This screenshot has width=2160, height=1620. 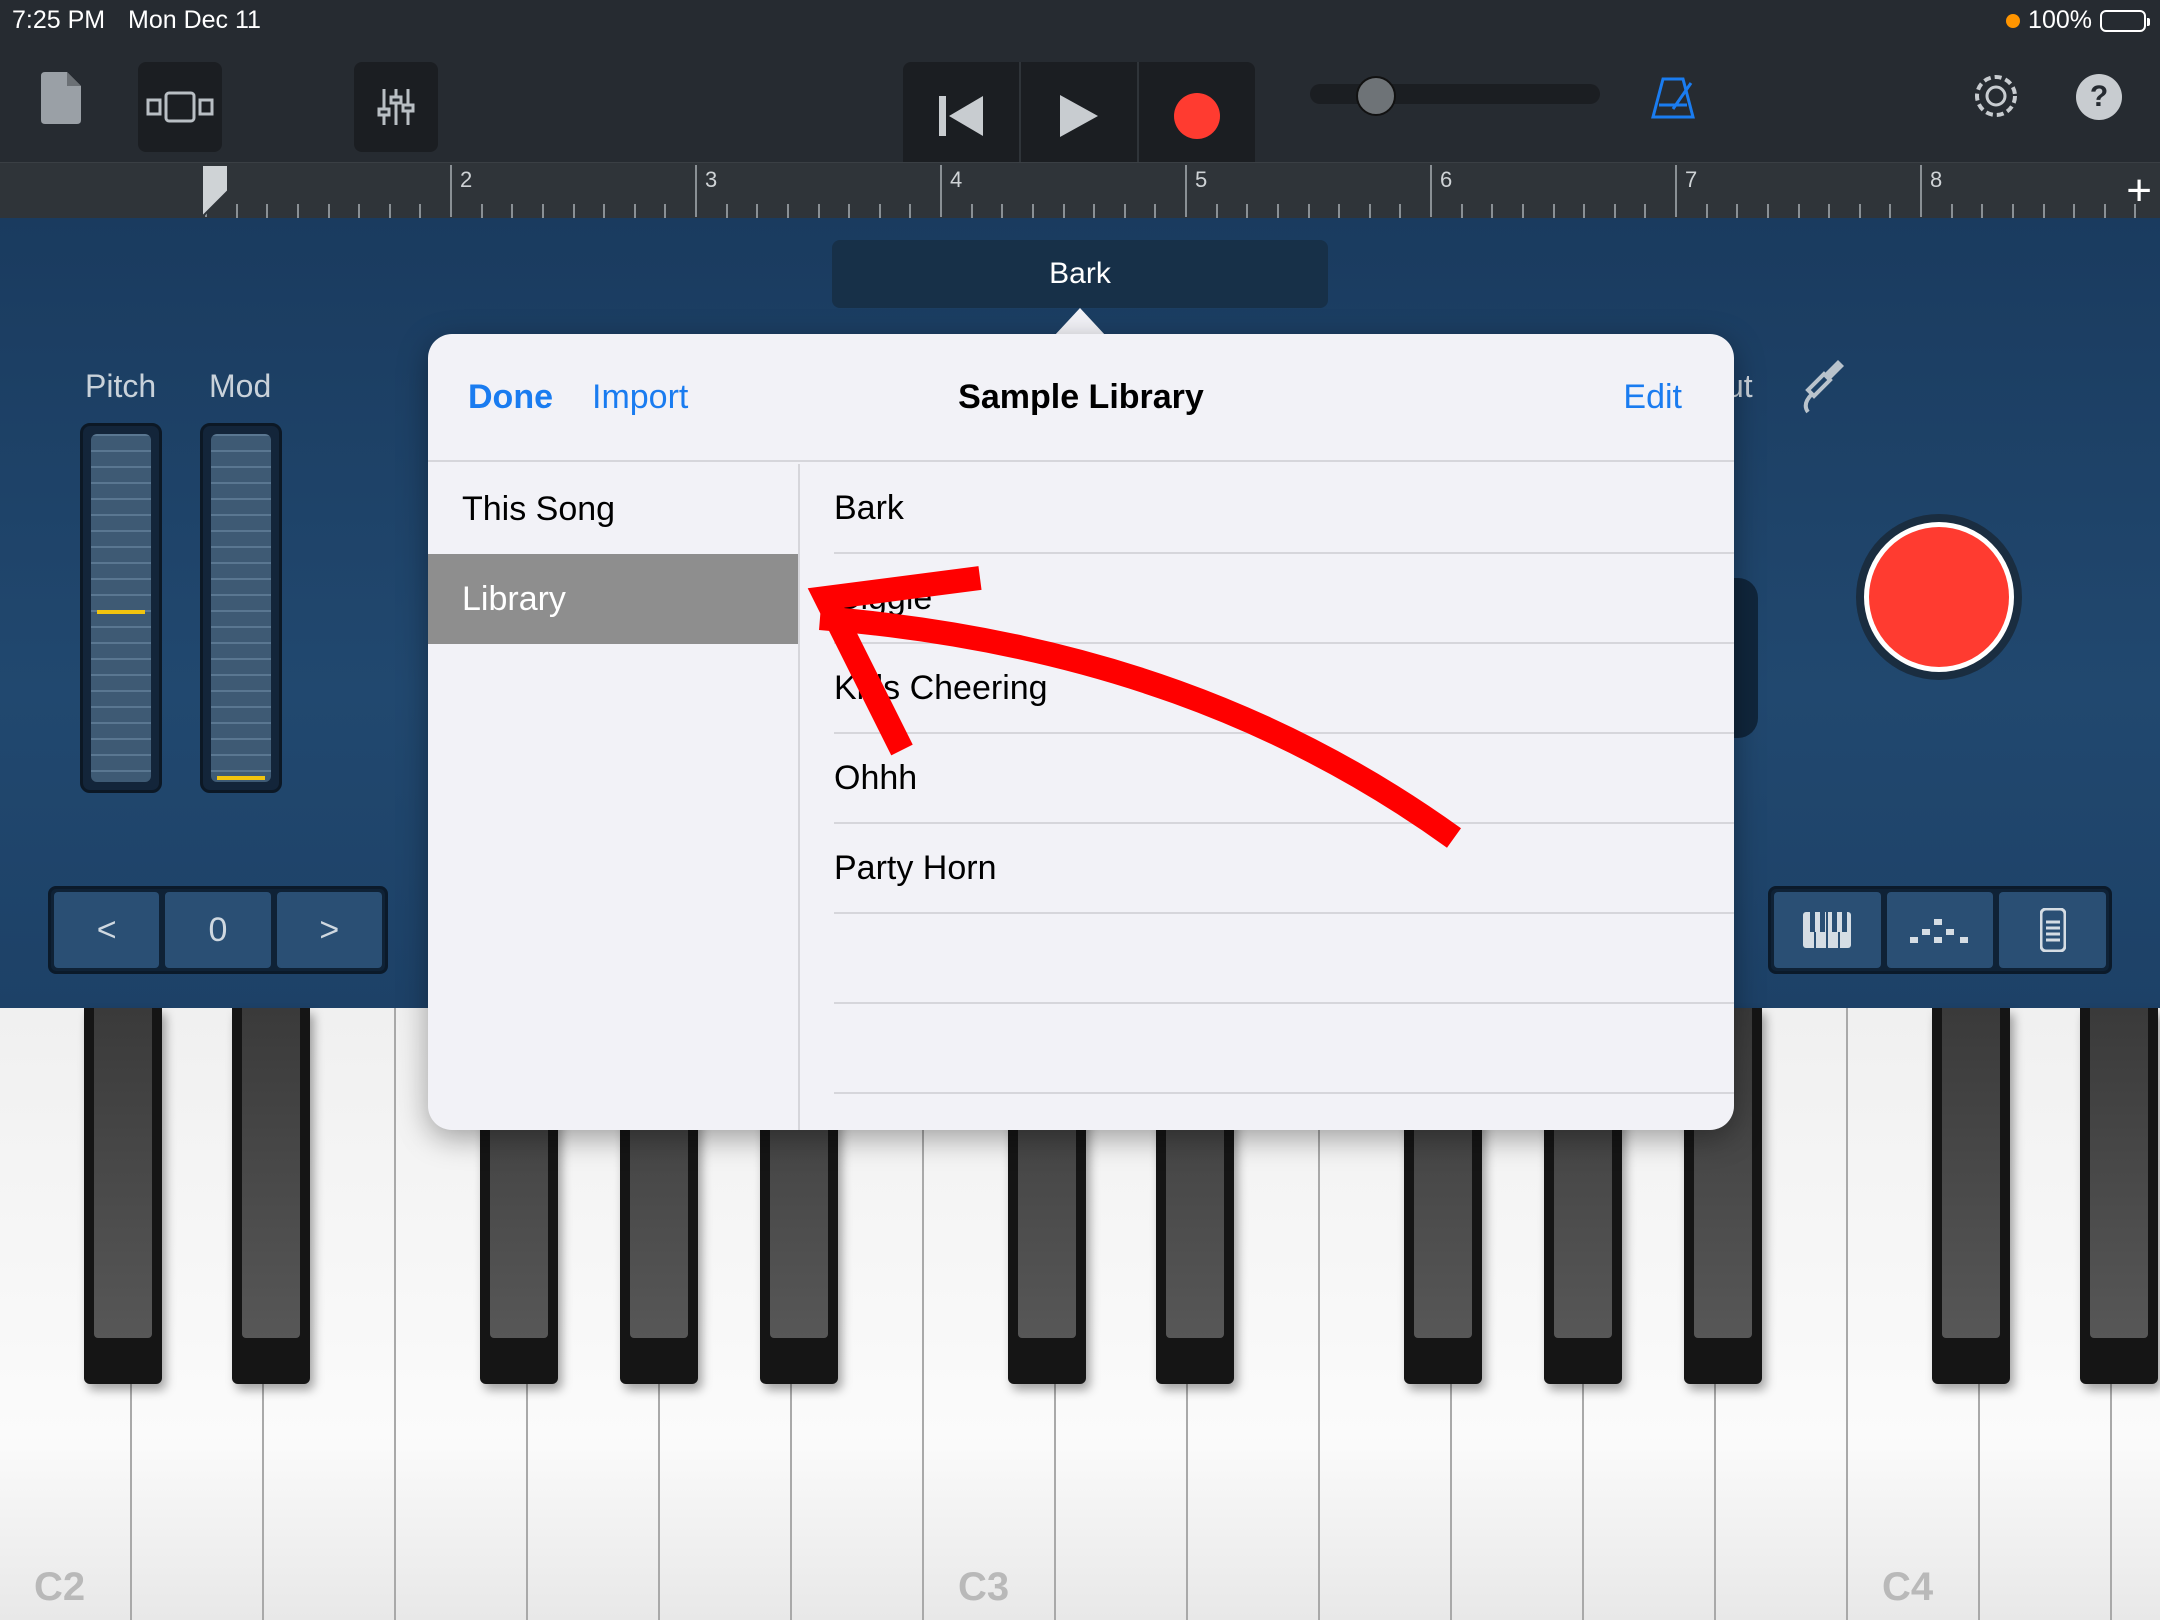 I want to click on edit-button: Edit, so click(x=1652, y=397).